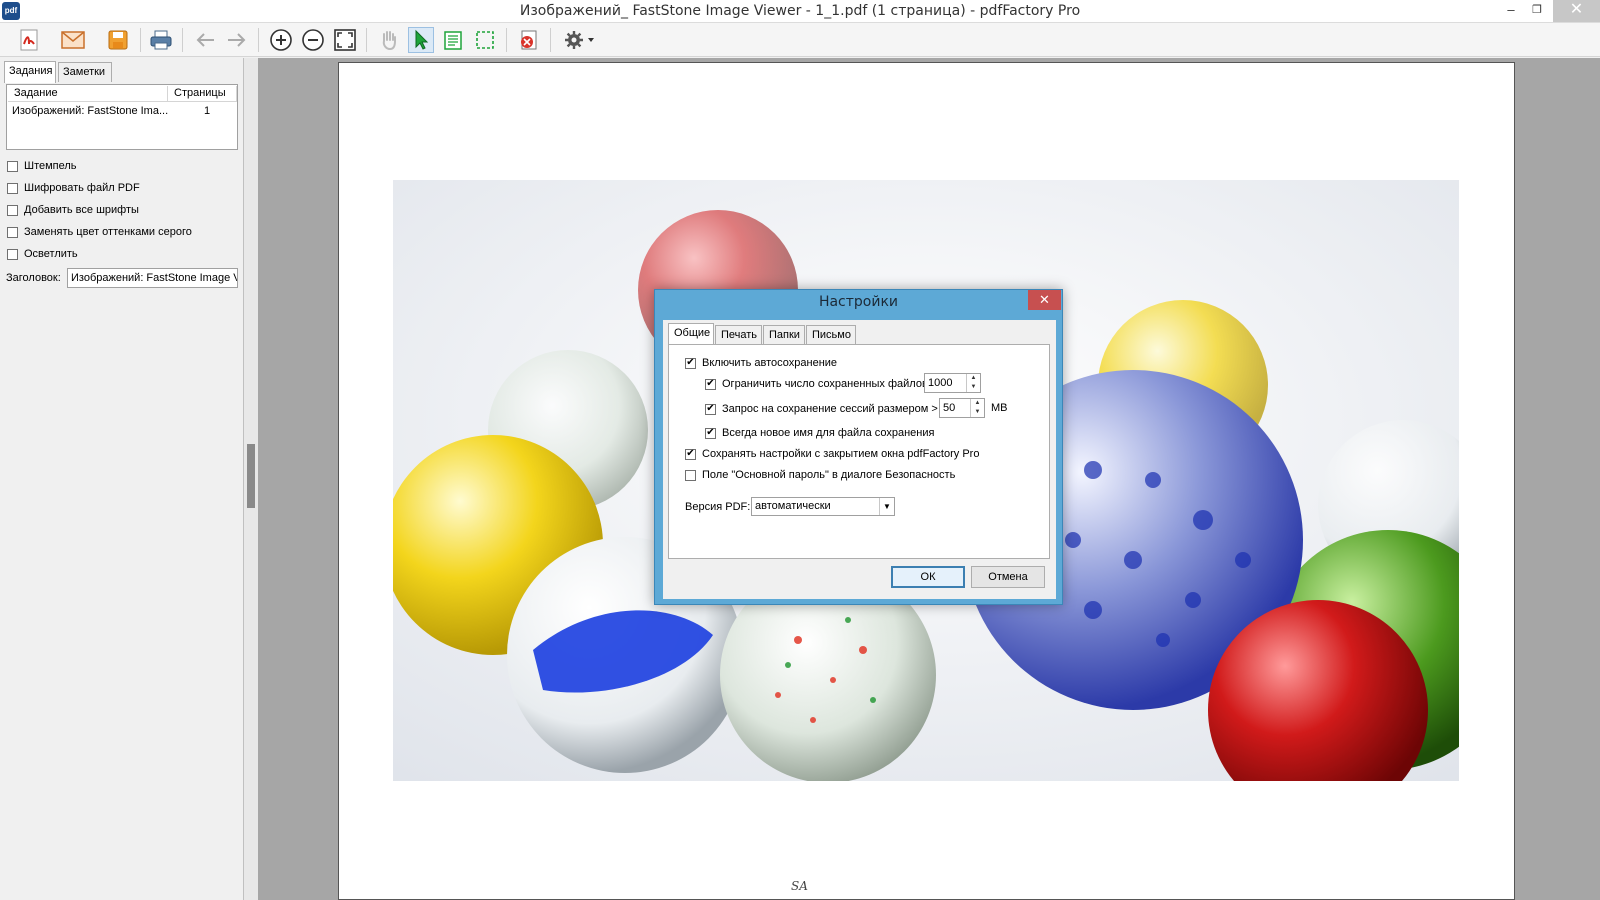  What do you see at coordinates (1576, 11) in the screenshot?
I see `close-window-button: ✕` at bounding box center [1576, 11].